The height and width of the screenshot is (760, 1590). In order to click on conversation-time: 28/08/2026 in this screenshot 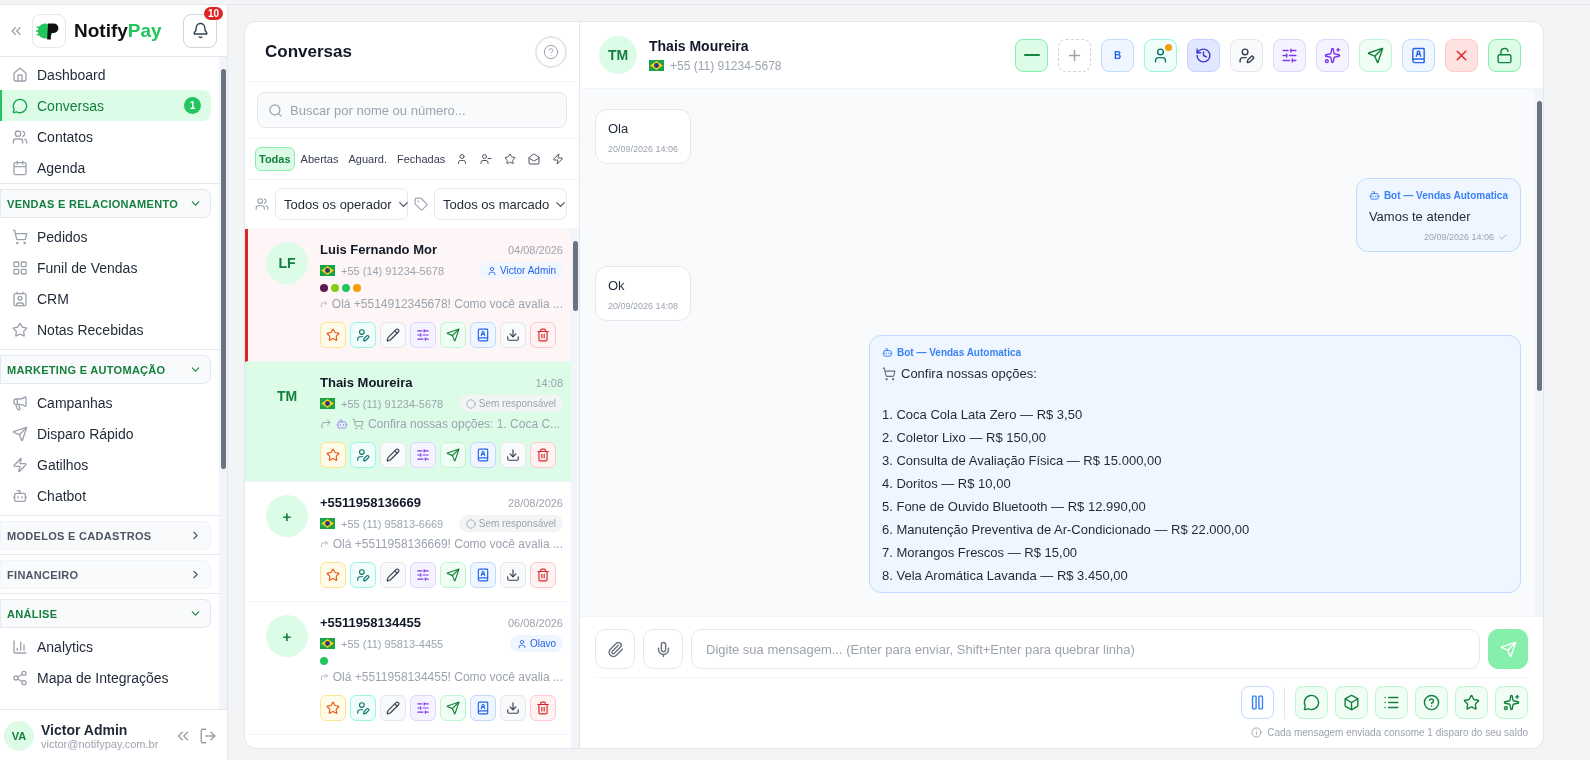, I will do `click(535, 502)`.